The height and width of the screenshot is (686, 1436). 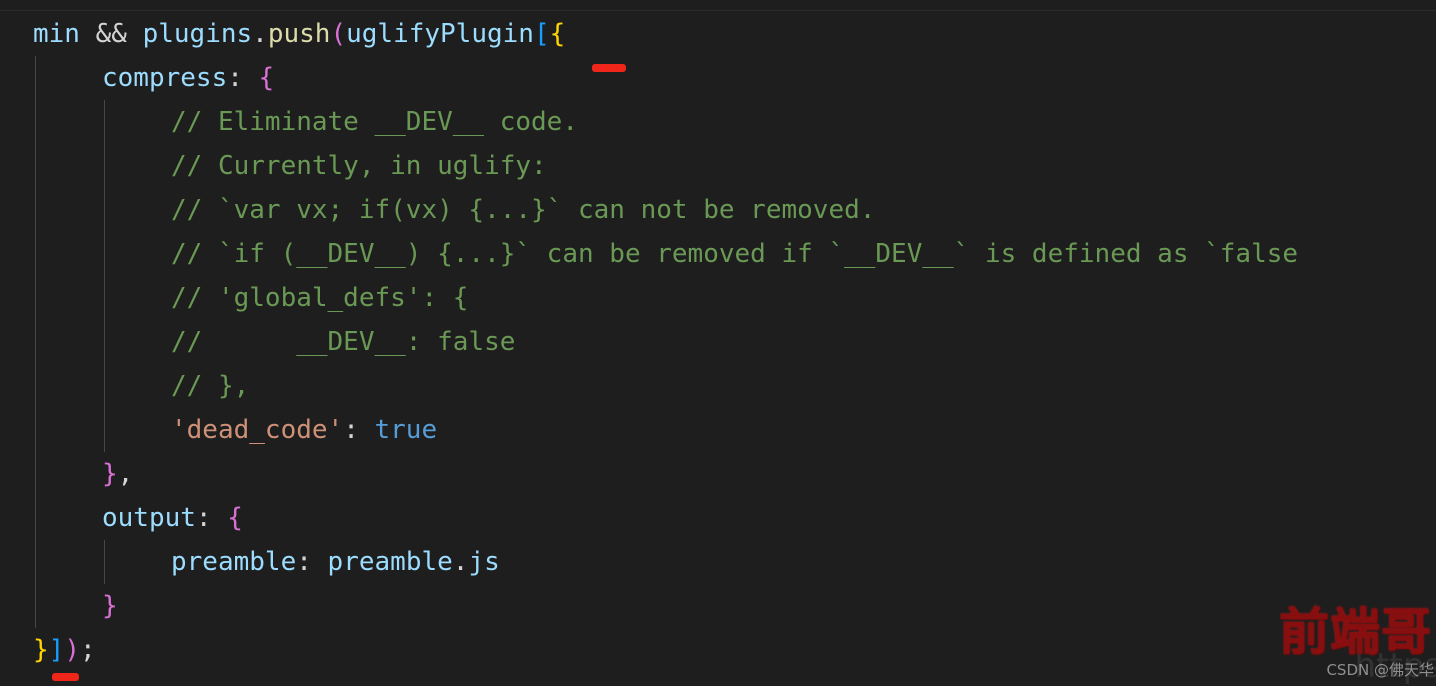 I want to click on code-line-text: min && plugins.push(uglifyPlugin[{, so click(x=299, y=34).